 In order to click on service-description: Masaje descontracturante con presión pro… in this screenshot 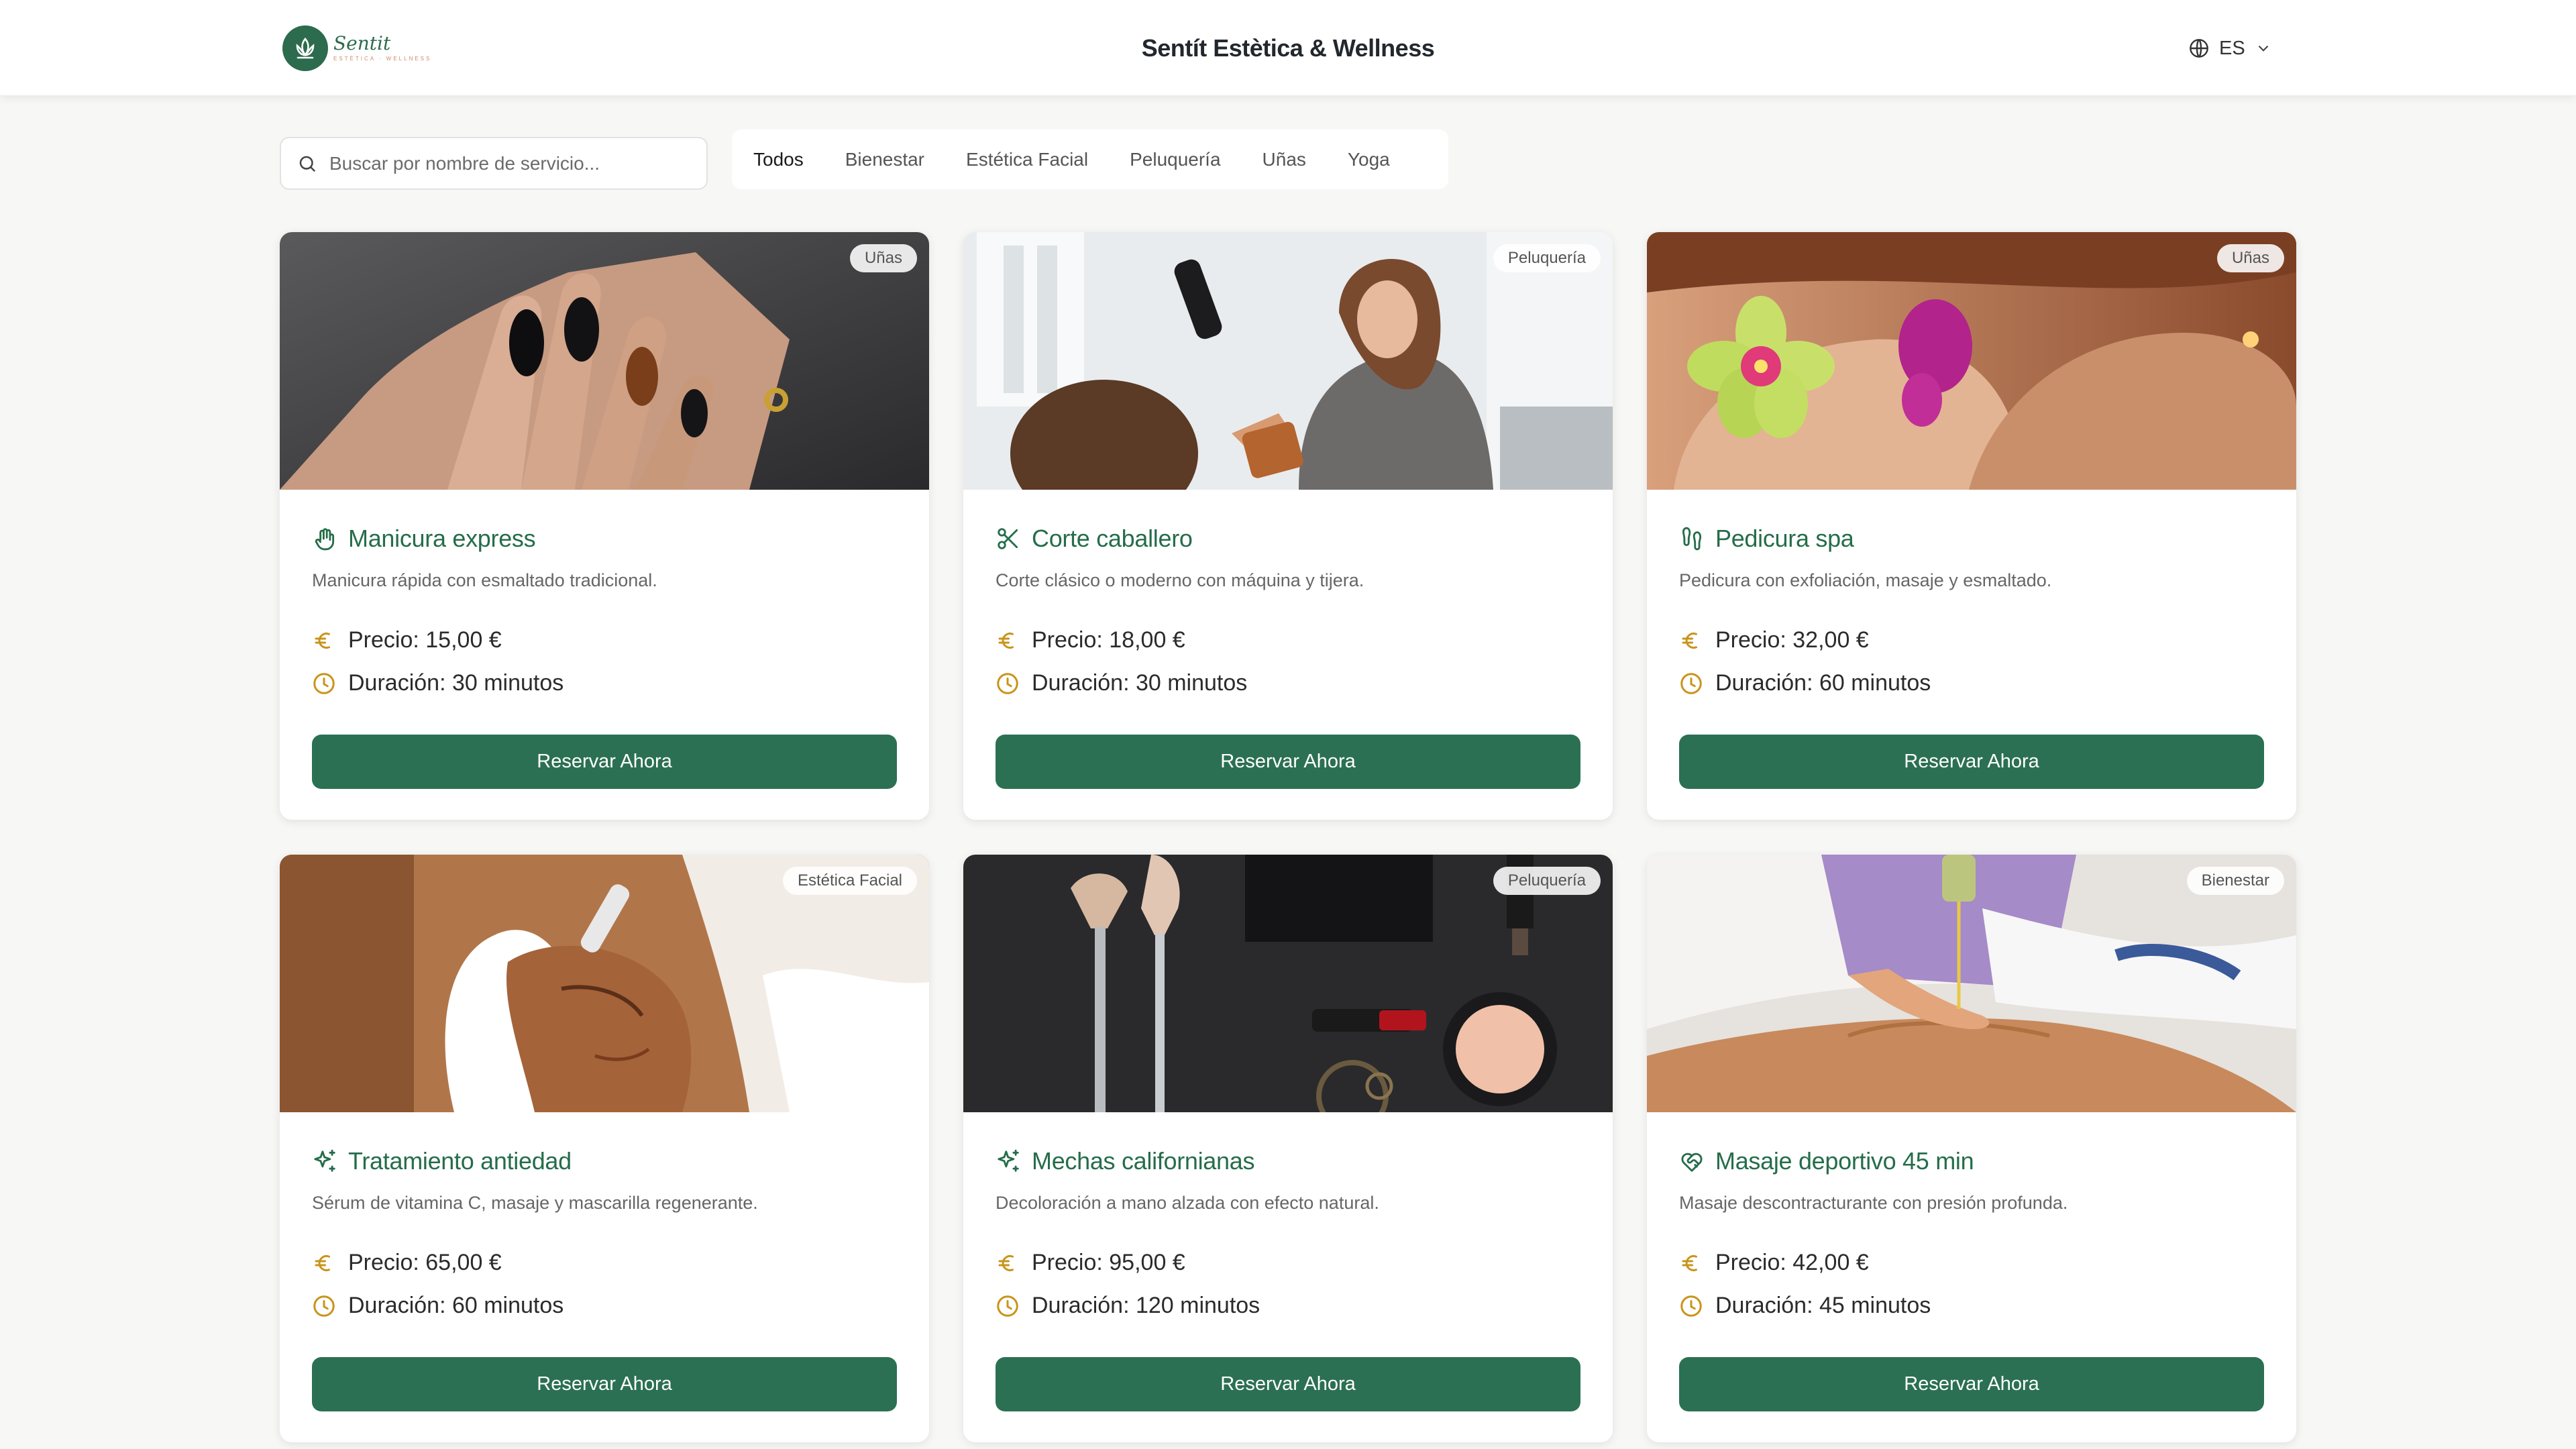, I will do `click(1873, 1203)`.